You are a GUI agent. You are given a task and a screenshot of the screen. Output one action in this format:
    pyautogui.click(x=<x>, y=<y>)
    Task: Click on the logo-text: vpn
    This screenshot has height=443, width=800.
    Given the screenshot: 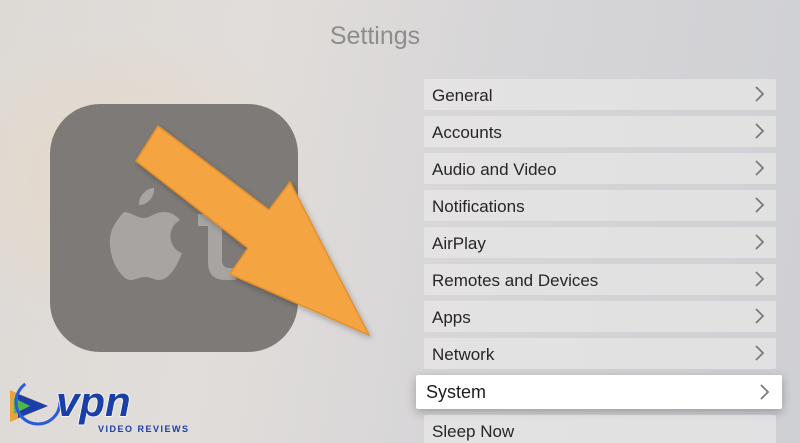 What is the action you would take?
    pyautogui.click(x=93, y=401)
    